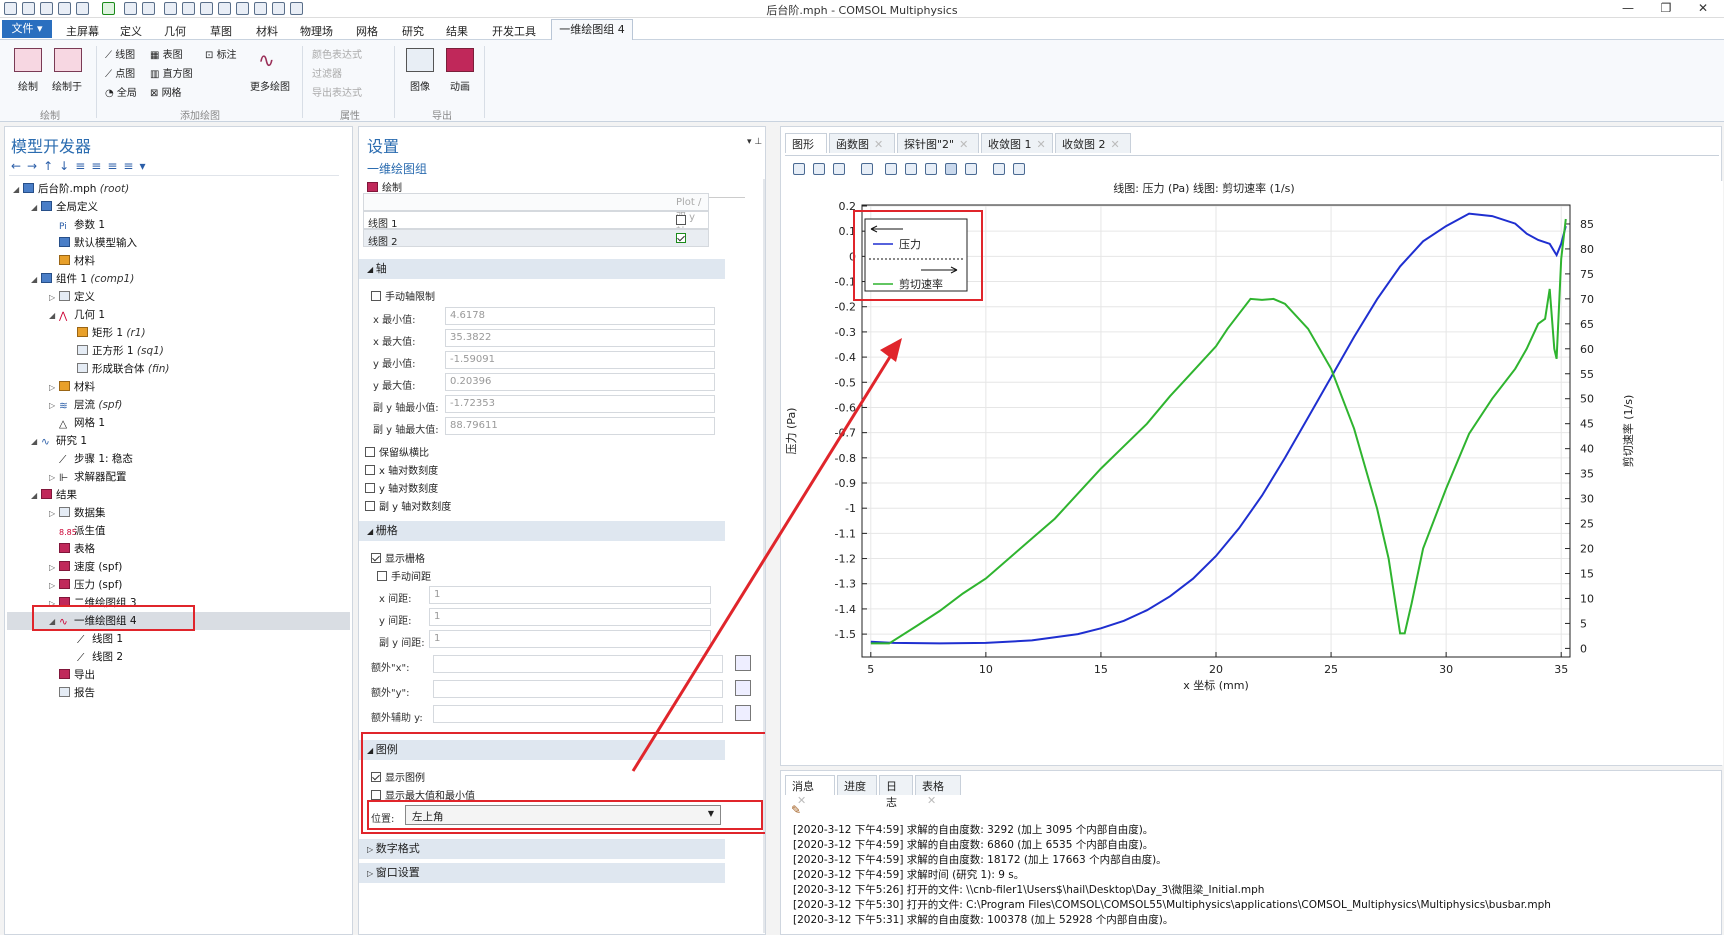  I want to click on tree-item-solver: ▷ ⊩ 求解器配置, so click(88, 477).